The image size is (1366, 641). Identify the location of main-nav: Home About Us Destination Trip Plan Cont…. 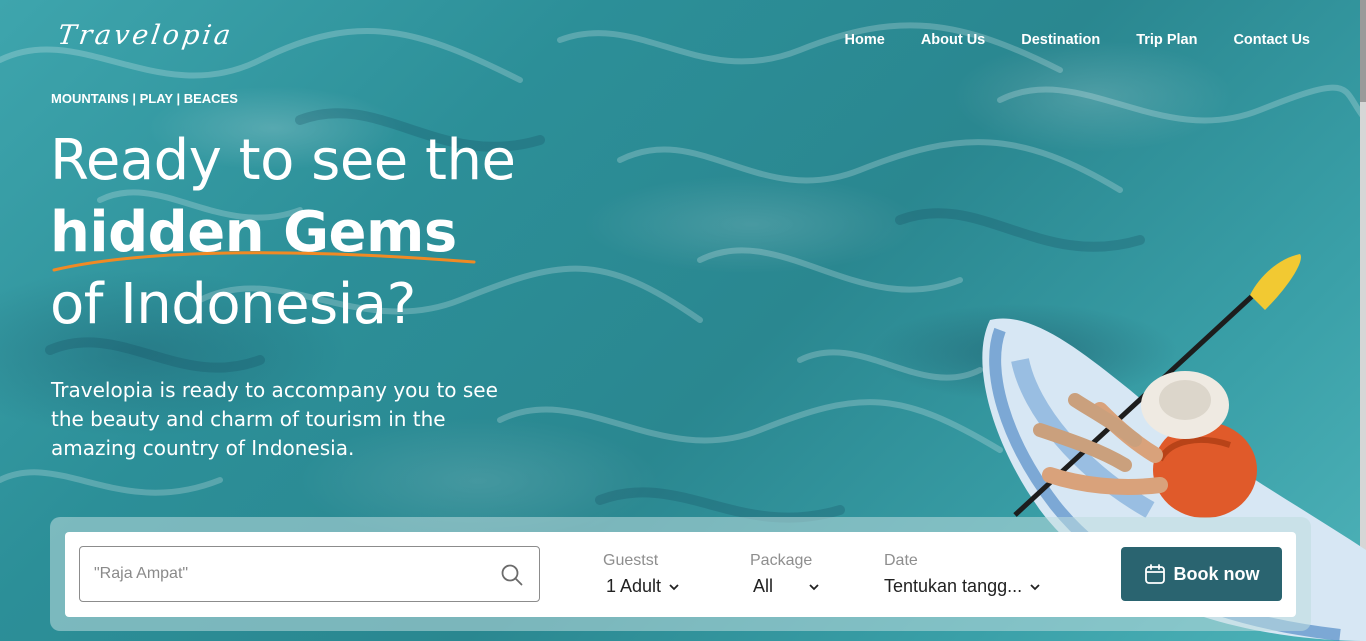
(1077, 40).